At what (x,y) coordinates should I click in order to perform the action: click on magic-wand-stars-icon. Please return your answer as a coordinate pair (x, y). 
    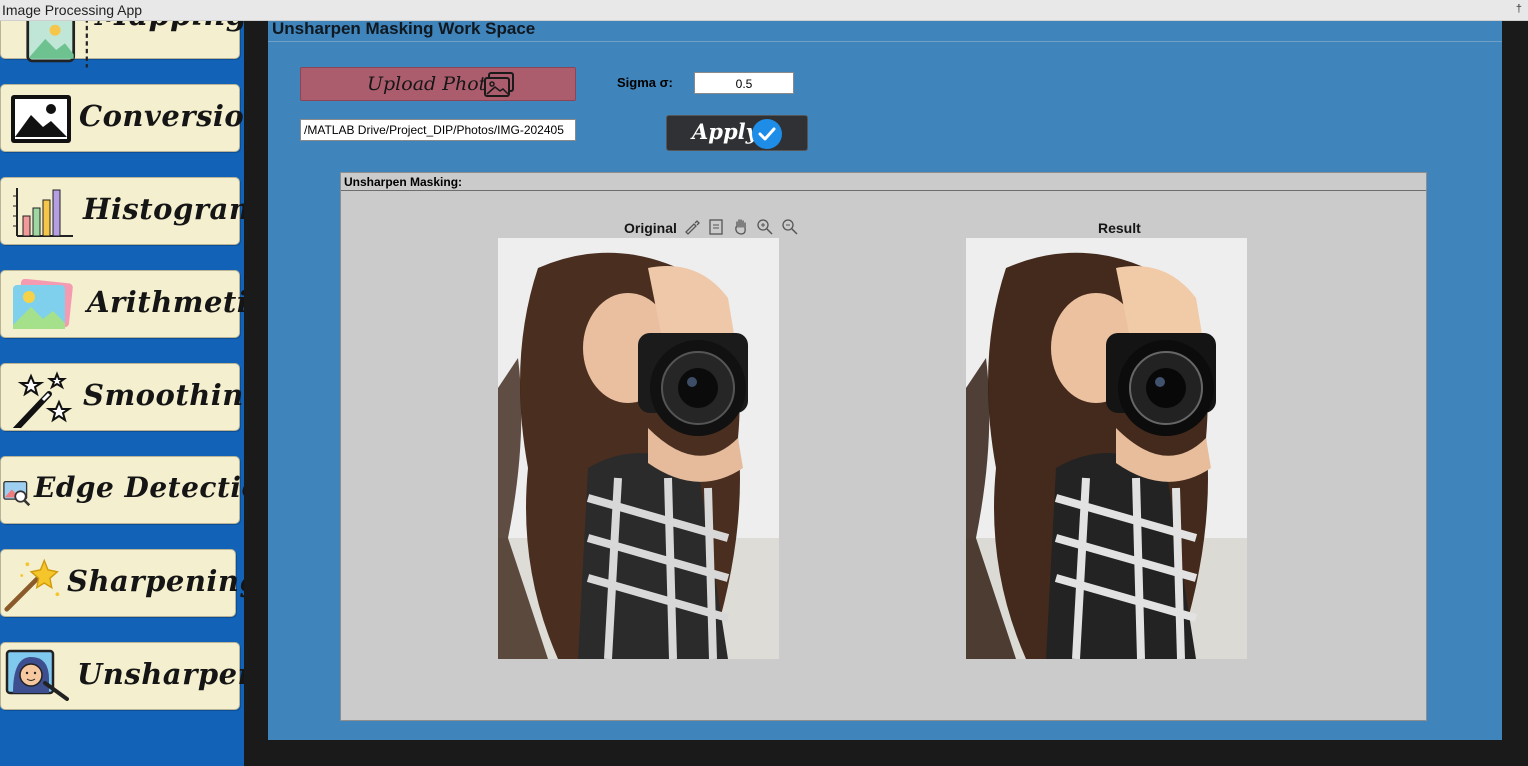
    Looking at the image, I should click on (42, 399).